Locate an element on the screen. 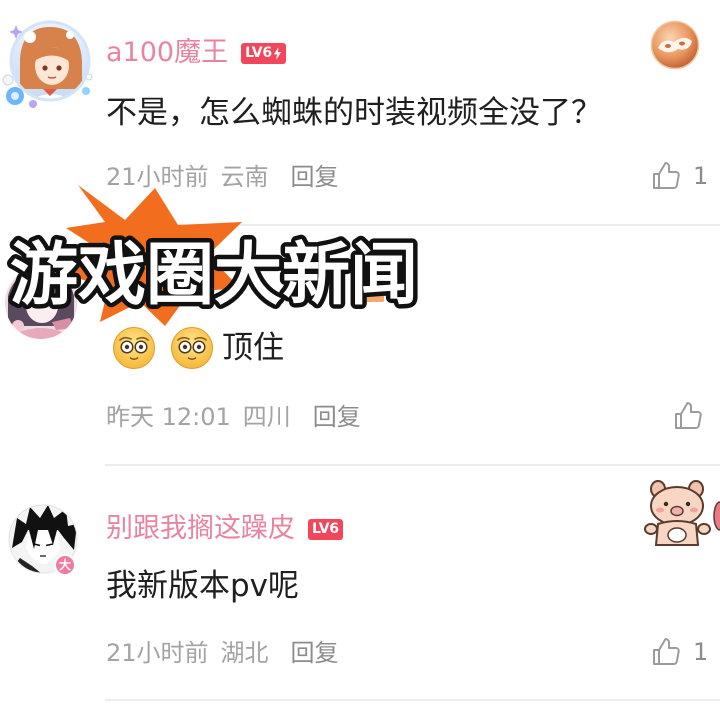 The image size is (720, 720). comment-location: 湖北 is located at coordinates (244, 653).